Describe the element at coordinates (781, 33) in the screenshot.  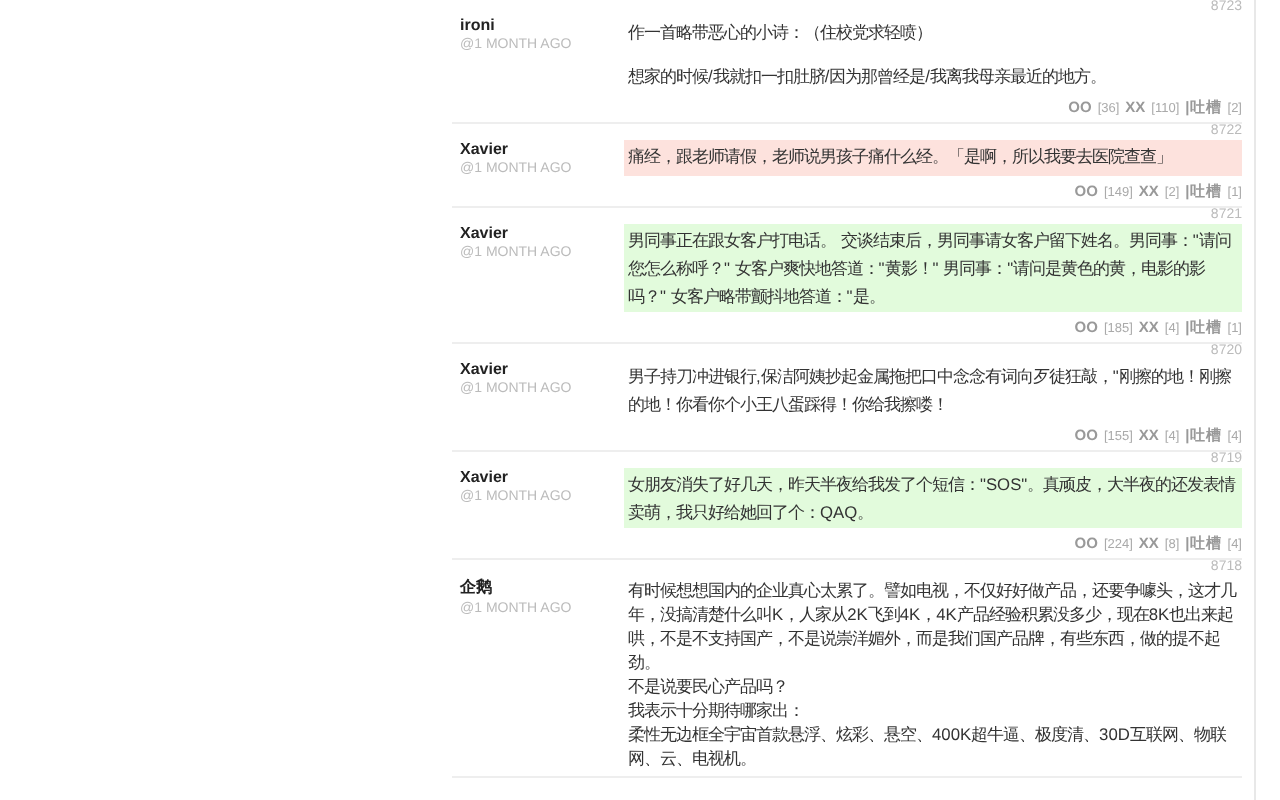
I see `comment-text: 作一首略带恶心的小诗：（住校党求轻喷）` at that location.